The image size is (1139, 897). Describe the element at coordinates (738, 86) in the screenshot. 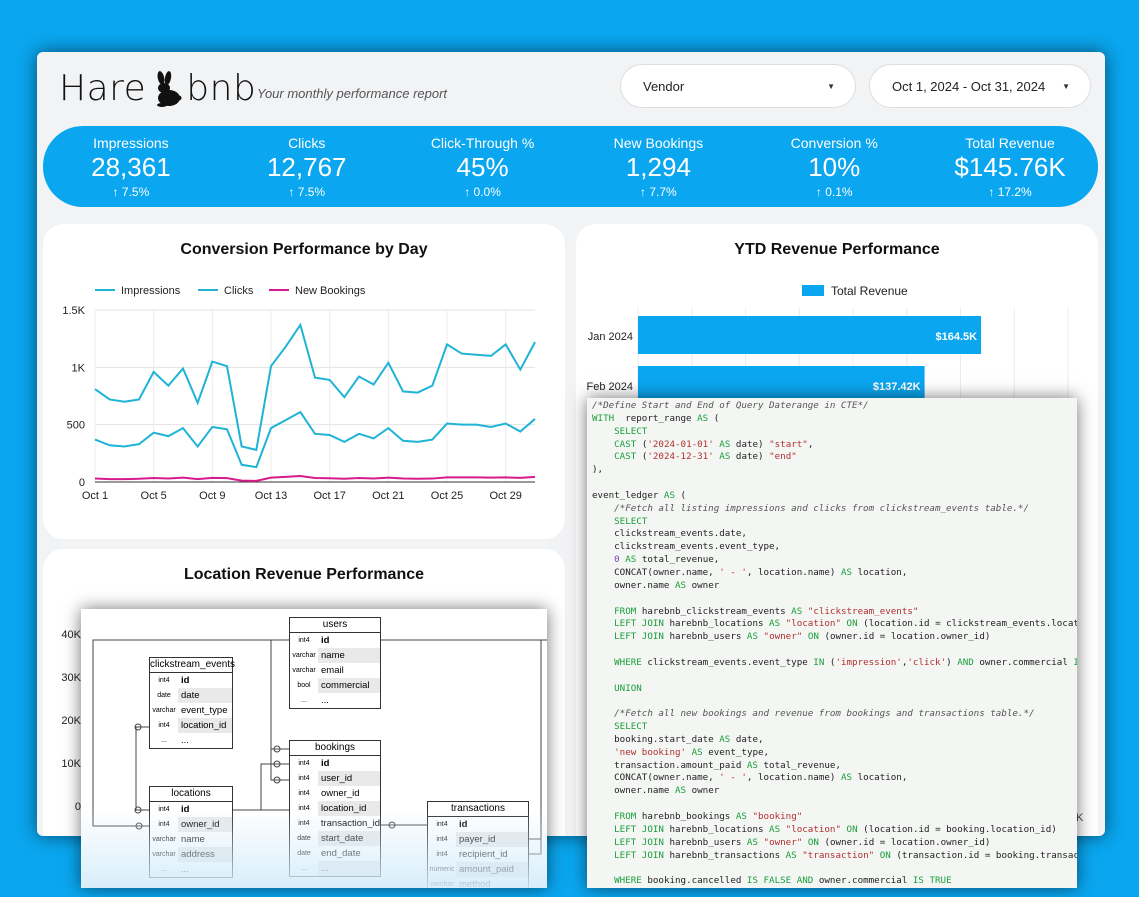

I see `vendor-dropdown: Vendor ▼` at that location.